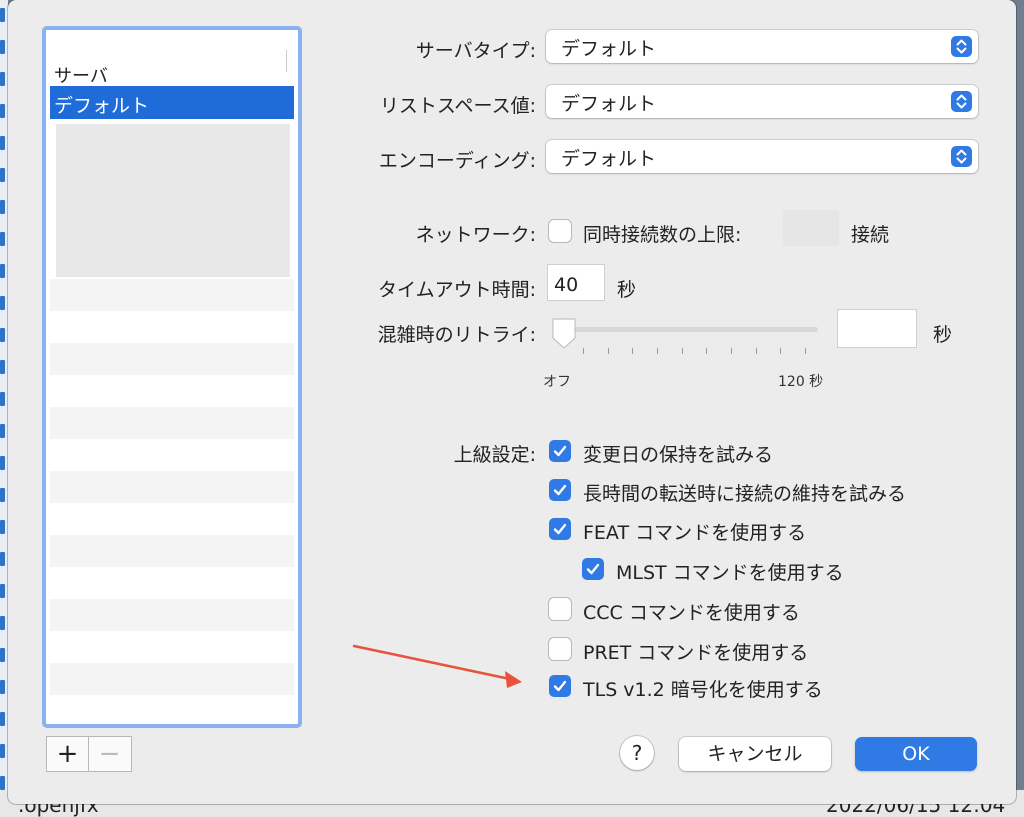 This screenshot has width=1024, height=817. I want to click on ok-button: OK, so click(916, 754).